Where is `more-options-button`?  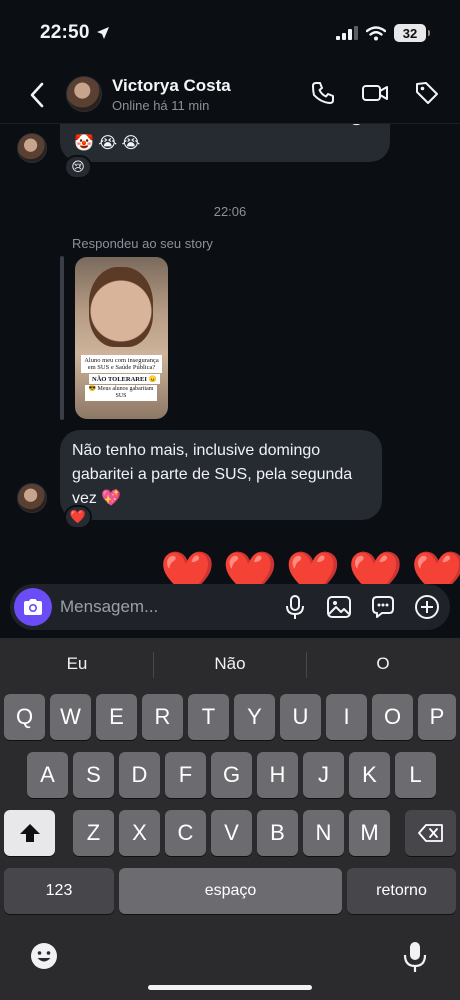 more-options-button is located at coordinates (427, 607).